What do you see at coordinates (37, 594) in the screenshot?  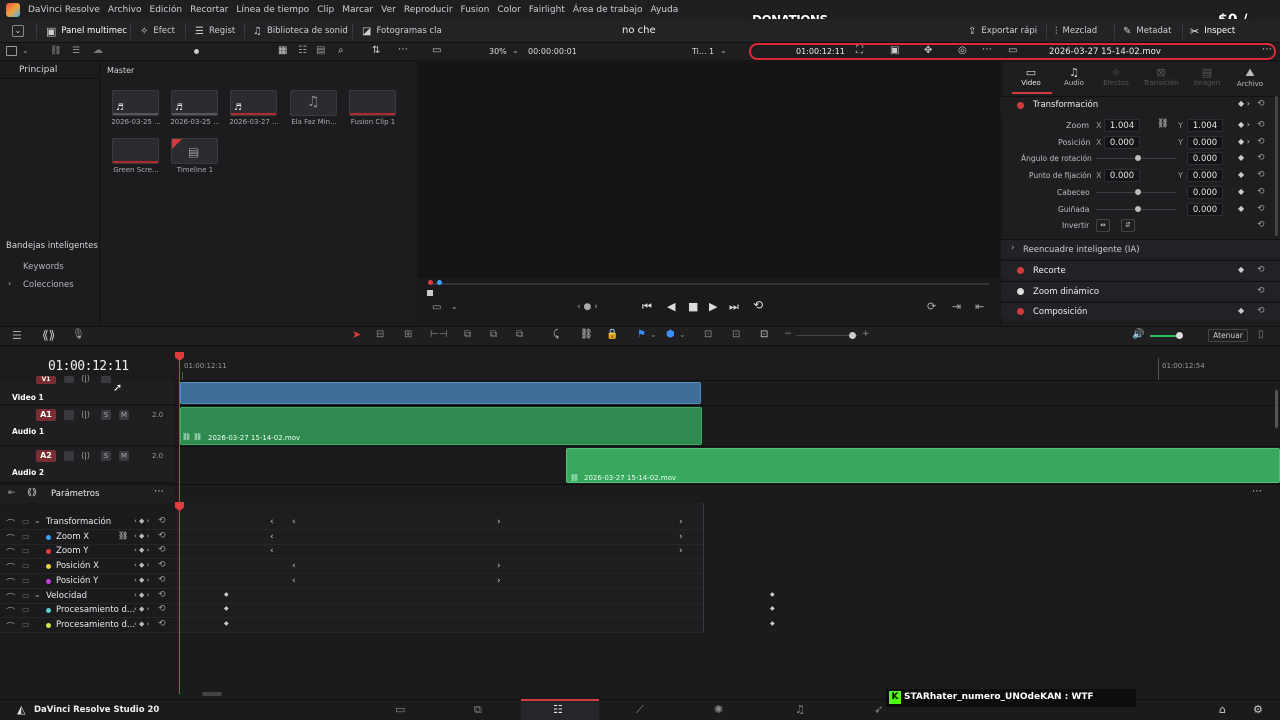 I see `expand-chevron-icon: ⌄` at bounding box center [37, 594].